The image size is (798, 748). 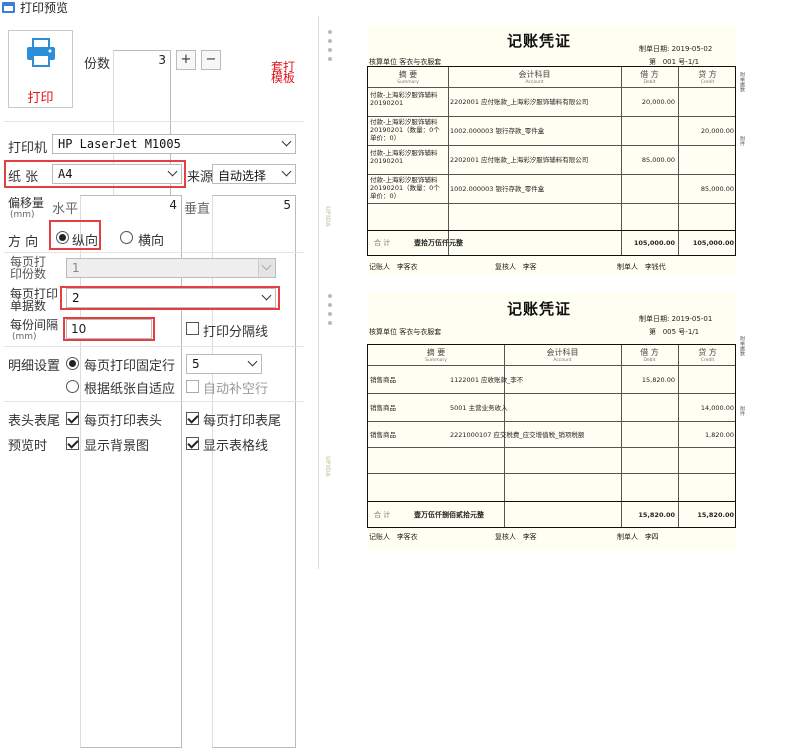 I want to click on reviewer: 复核人 李客, so click(x=516, y=267).